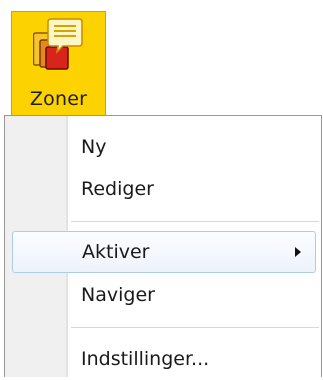 The width and height of the screenshot is (323, 380). Describe the element at coordinates (298, 252) in the screenshot. I see `submenu-arrow-icon` at that location.